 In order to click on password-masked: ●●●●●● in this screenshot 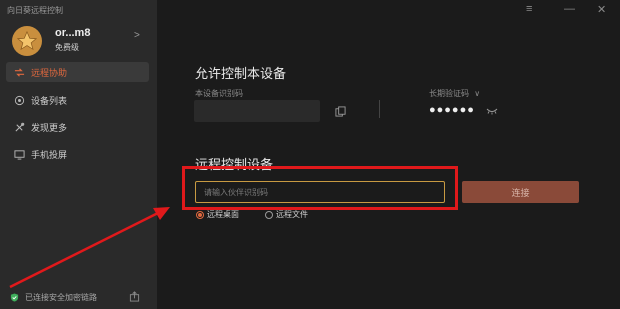, I will do `click(452, 110)`.